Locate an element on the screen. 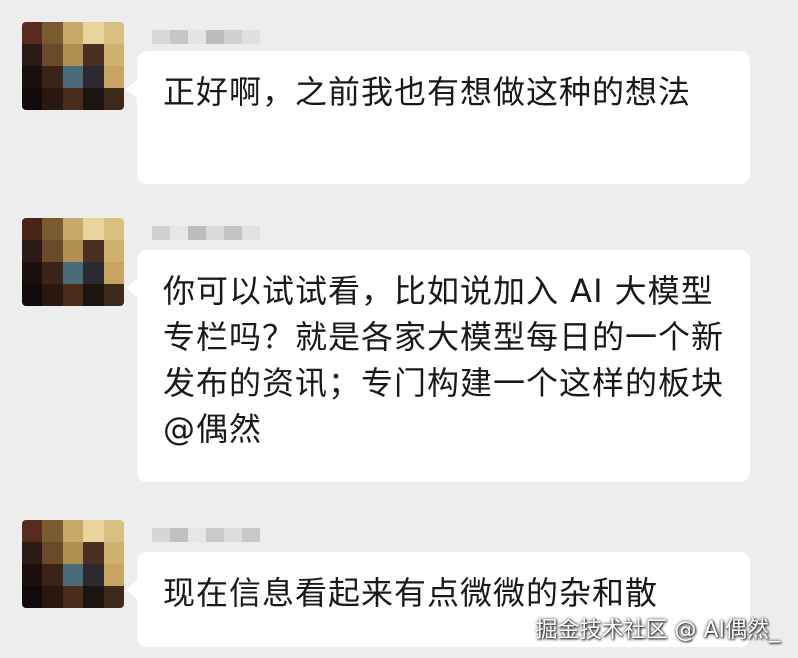 This screenshot has width=798, height=658. watermark: 掘金技术社区 @ AI偶然_ is located at coordinates (657, 630).